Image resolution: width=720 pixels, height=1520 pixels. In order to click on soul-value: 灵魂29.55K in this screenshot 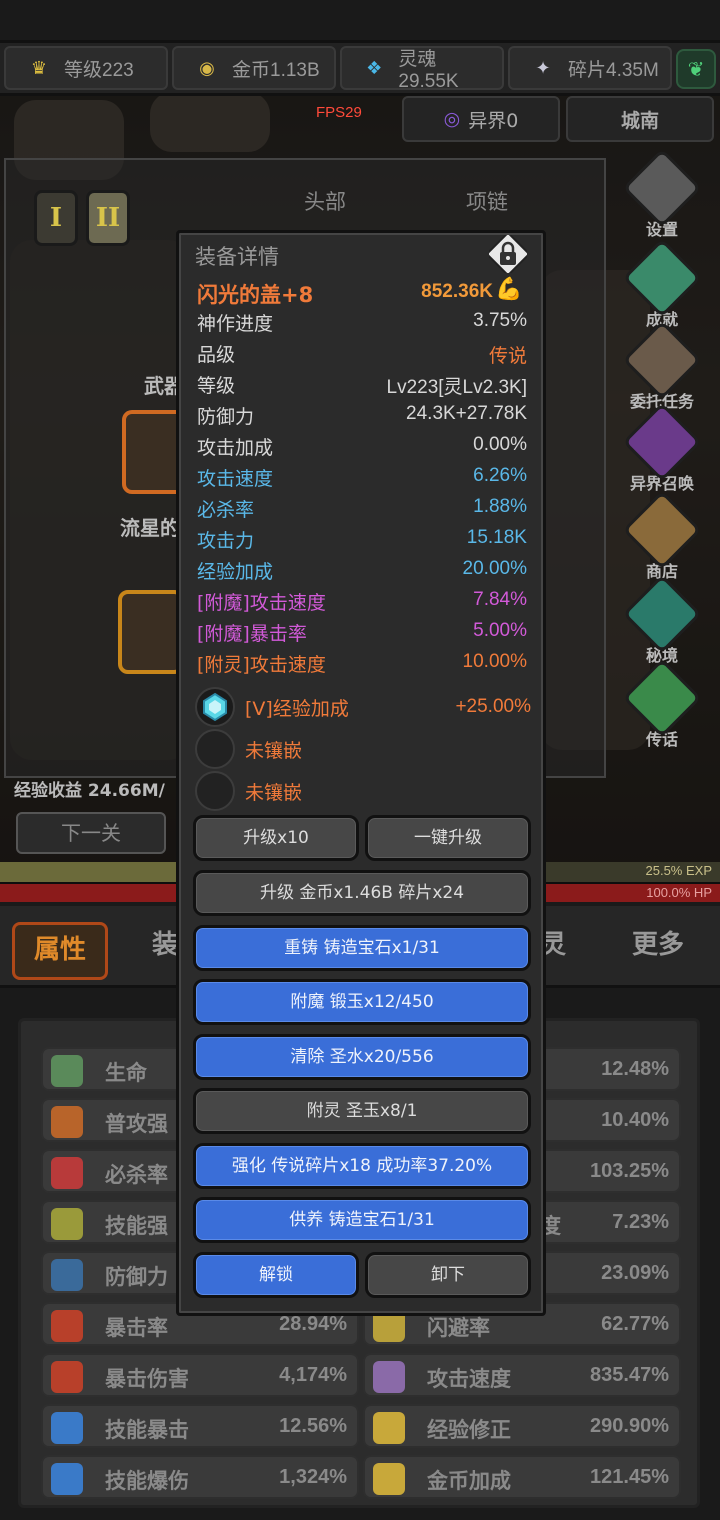, I will do `click(428, 70)`.